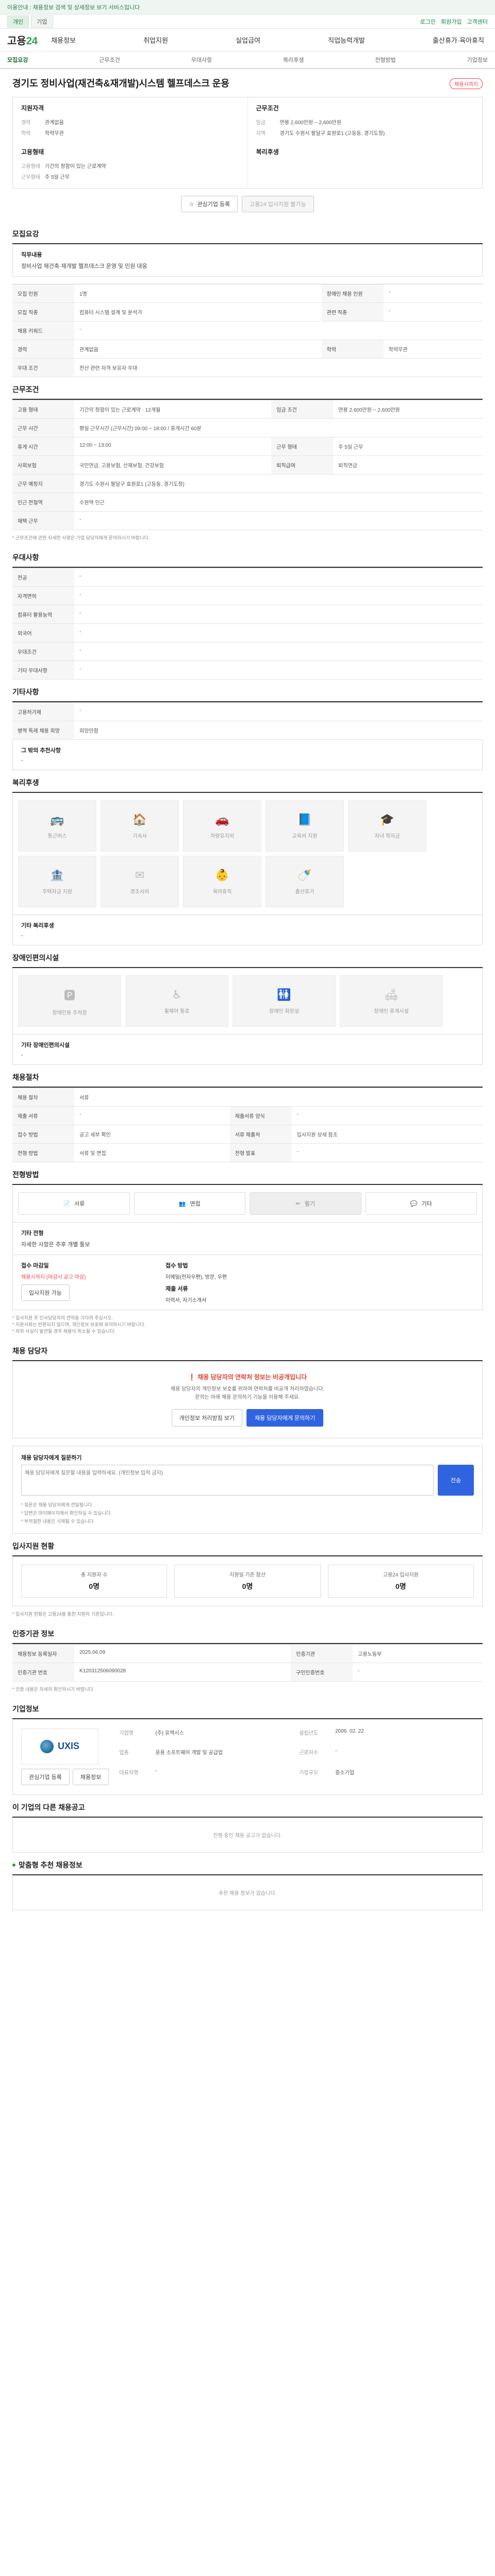 This screenshot has width=495, height=2576. I want to click on table-row: 외국어 -, so click(247, 632).